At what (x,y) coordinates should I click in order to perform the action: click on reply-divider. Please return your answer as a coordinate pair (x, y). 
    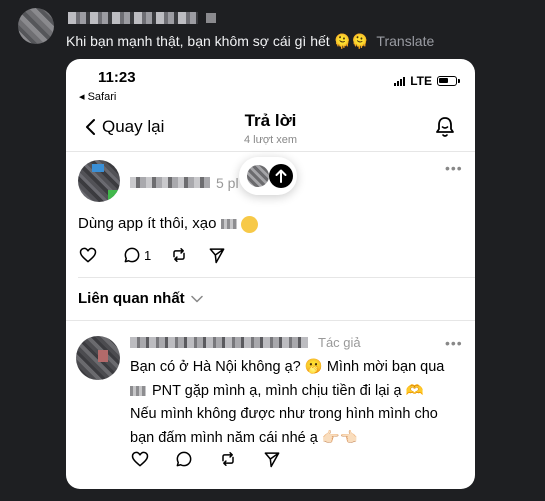
    Looking at the image, I should click on (276, 277).